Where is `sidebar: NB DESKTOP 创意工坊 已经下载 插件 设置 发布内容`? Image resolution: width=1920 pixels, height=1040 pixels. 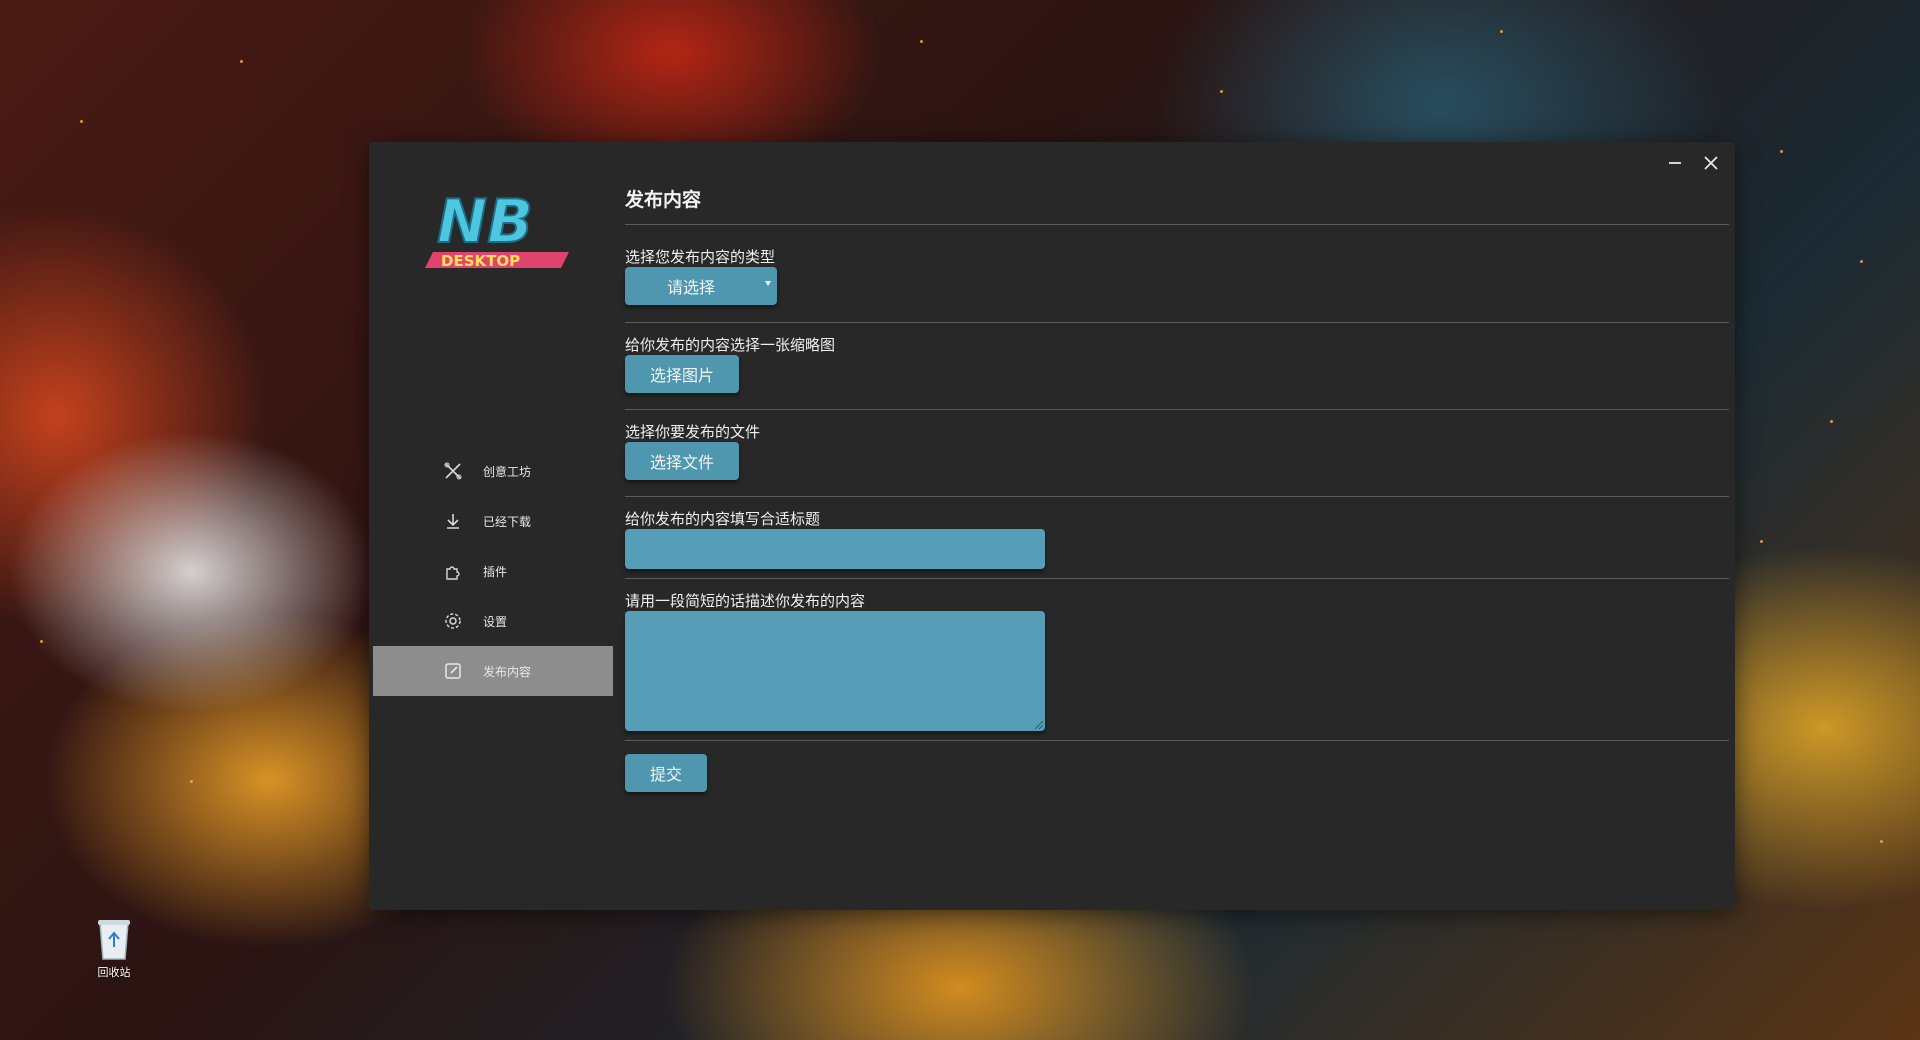
sidebar: NB DESKTOP 创意工坊 已经下载 插件 设置 发布内容 is located at coordinates (491, 526).